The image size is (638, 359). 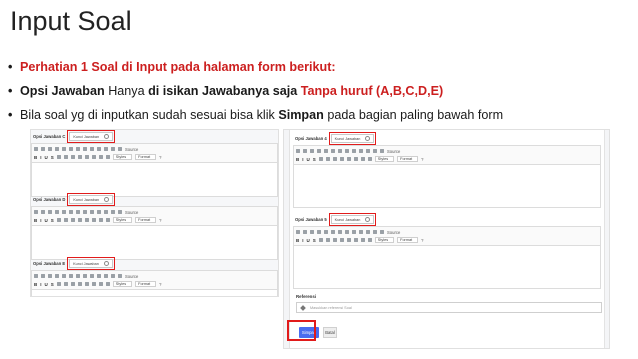 I want to click on help-button: ?, so click(x=160, y=284).